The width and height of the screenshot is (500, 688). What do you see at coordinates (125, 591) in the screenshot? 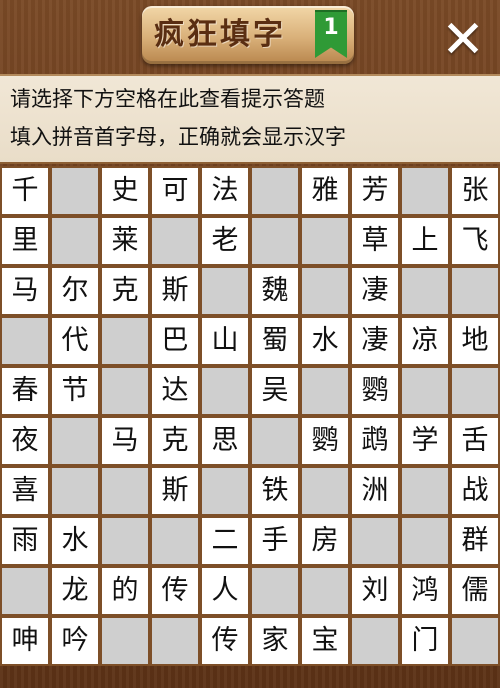
I see `grid-cell: 的` at bounding box center [125, 591].